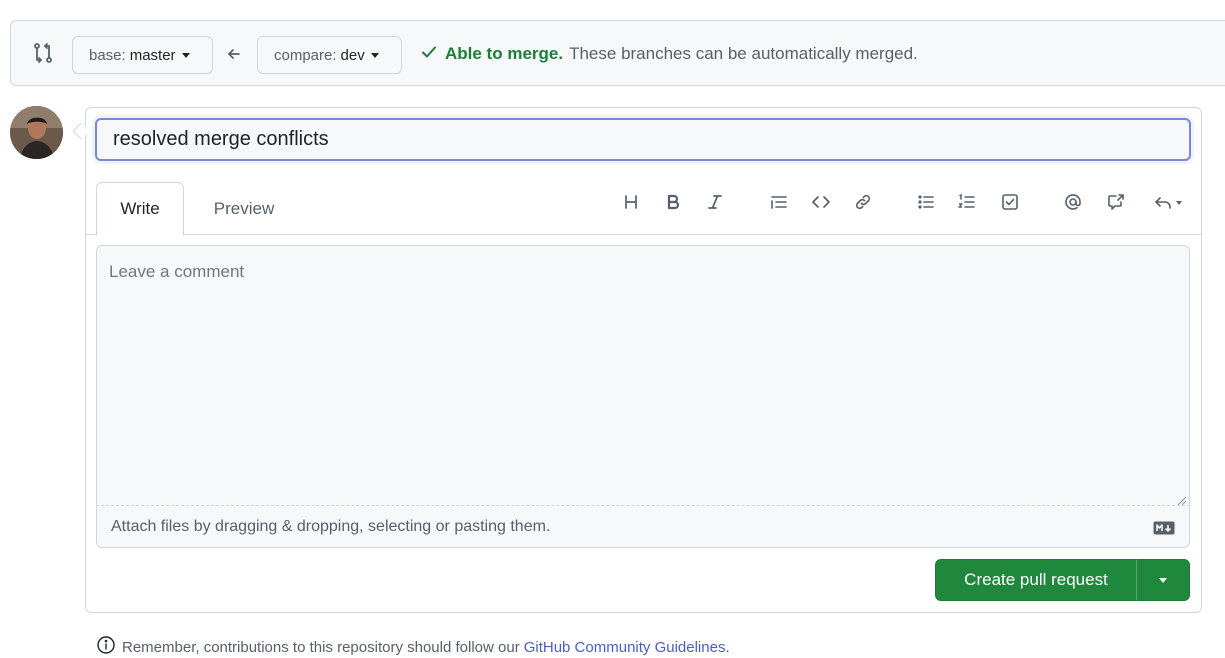 This screenshot has height=658, width=1225. I want to click on compare-label: compare:, so click(305, 55).